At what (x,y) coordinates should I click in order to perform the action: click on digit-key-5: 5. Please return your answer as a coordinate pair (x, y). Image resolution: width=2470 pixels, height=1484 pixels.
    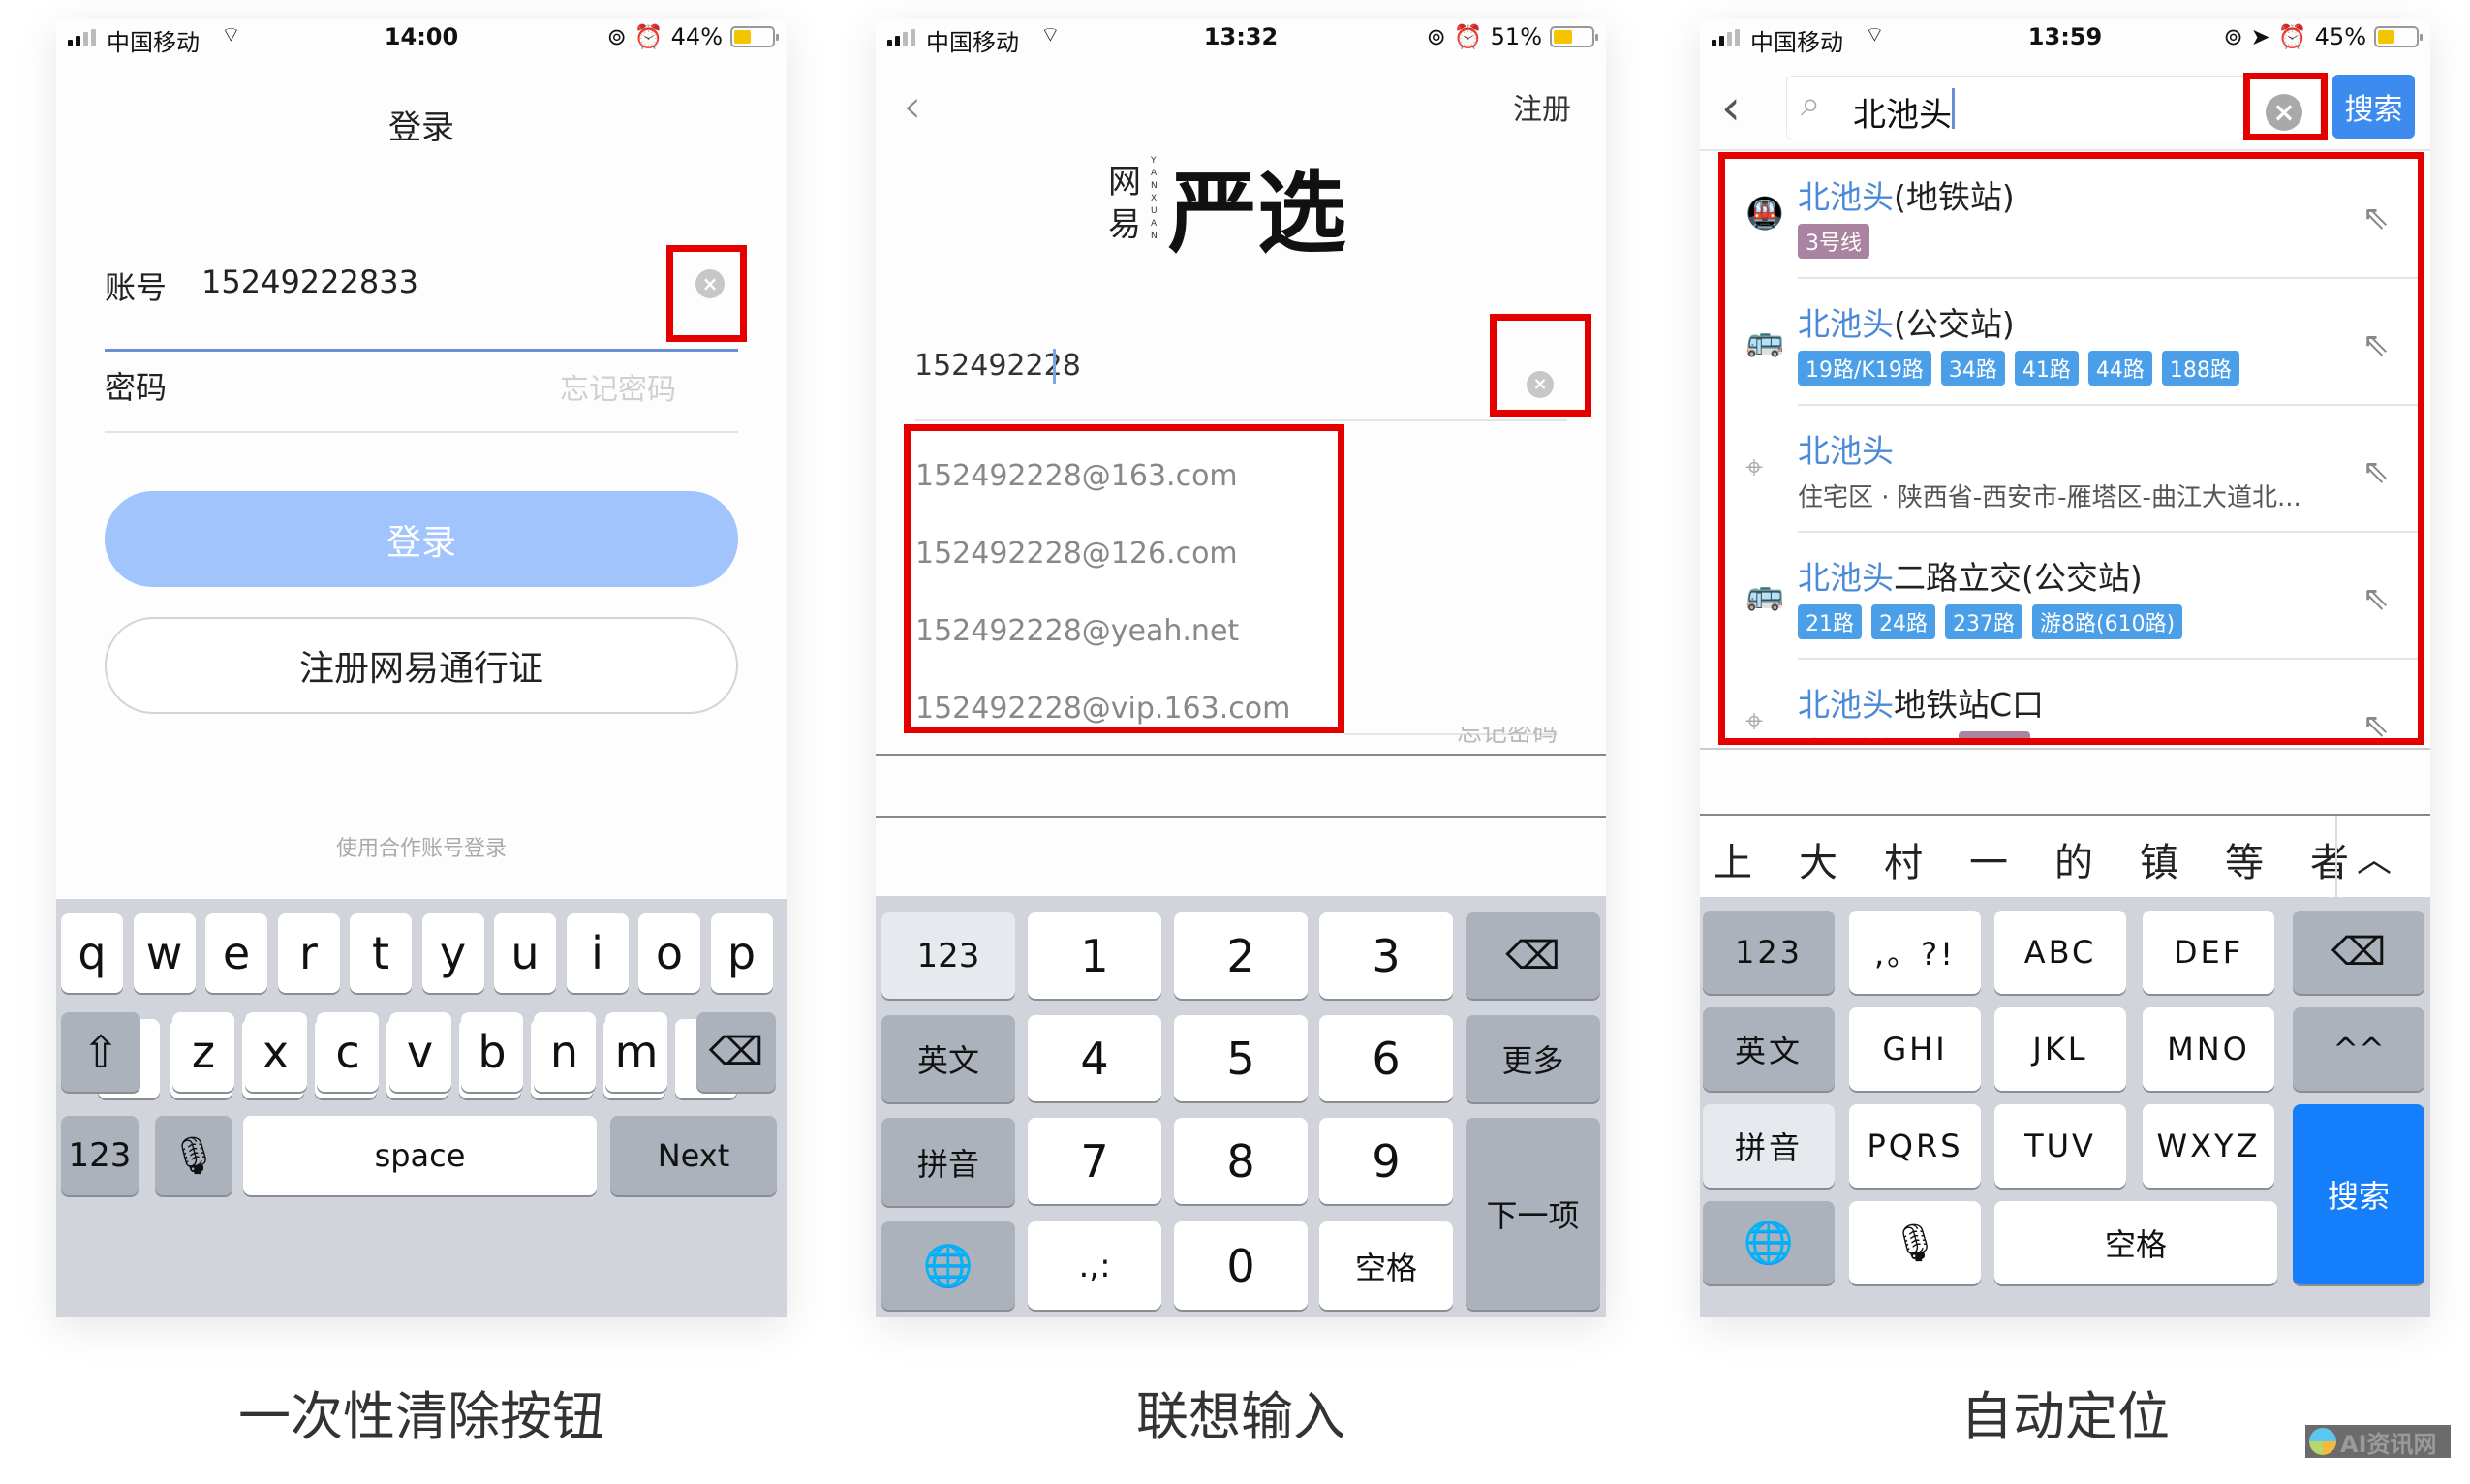
    Looking at the image, I should click on (1241, 1058).